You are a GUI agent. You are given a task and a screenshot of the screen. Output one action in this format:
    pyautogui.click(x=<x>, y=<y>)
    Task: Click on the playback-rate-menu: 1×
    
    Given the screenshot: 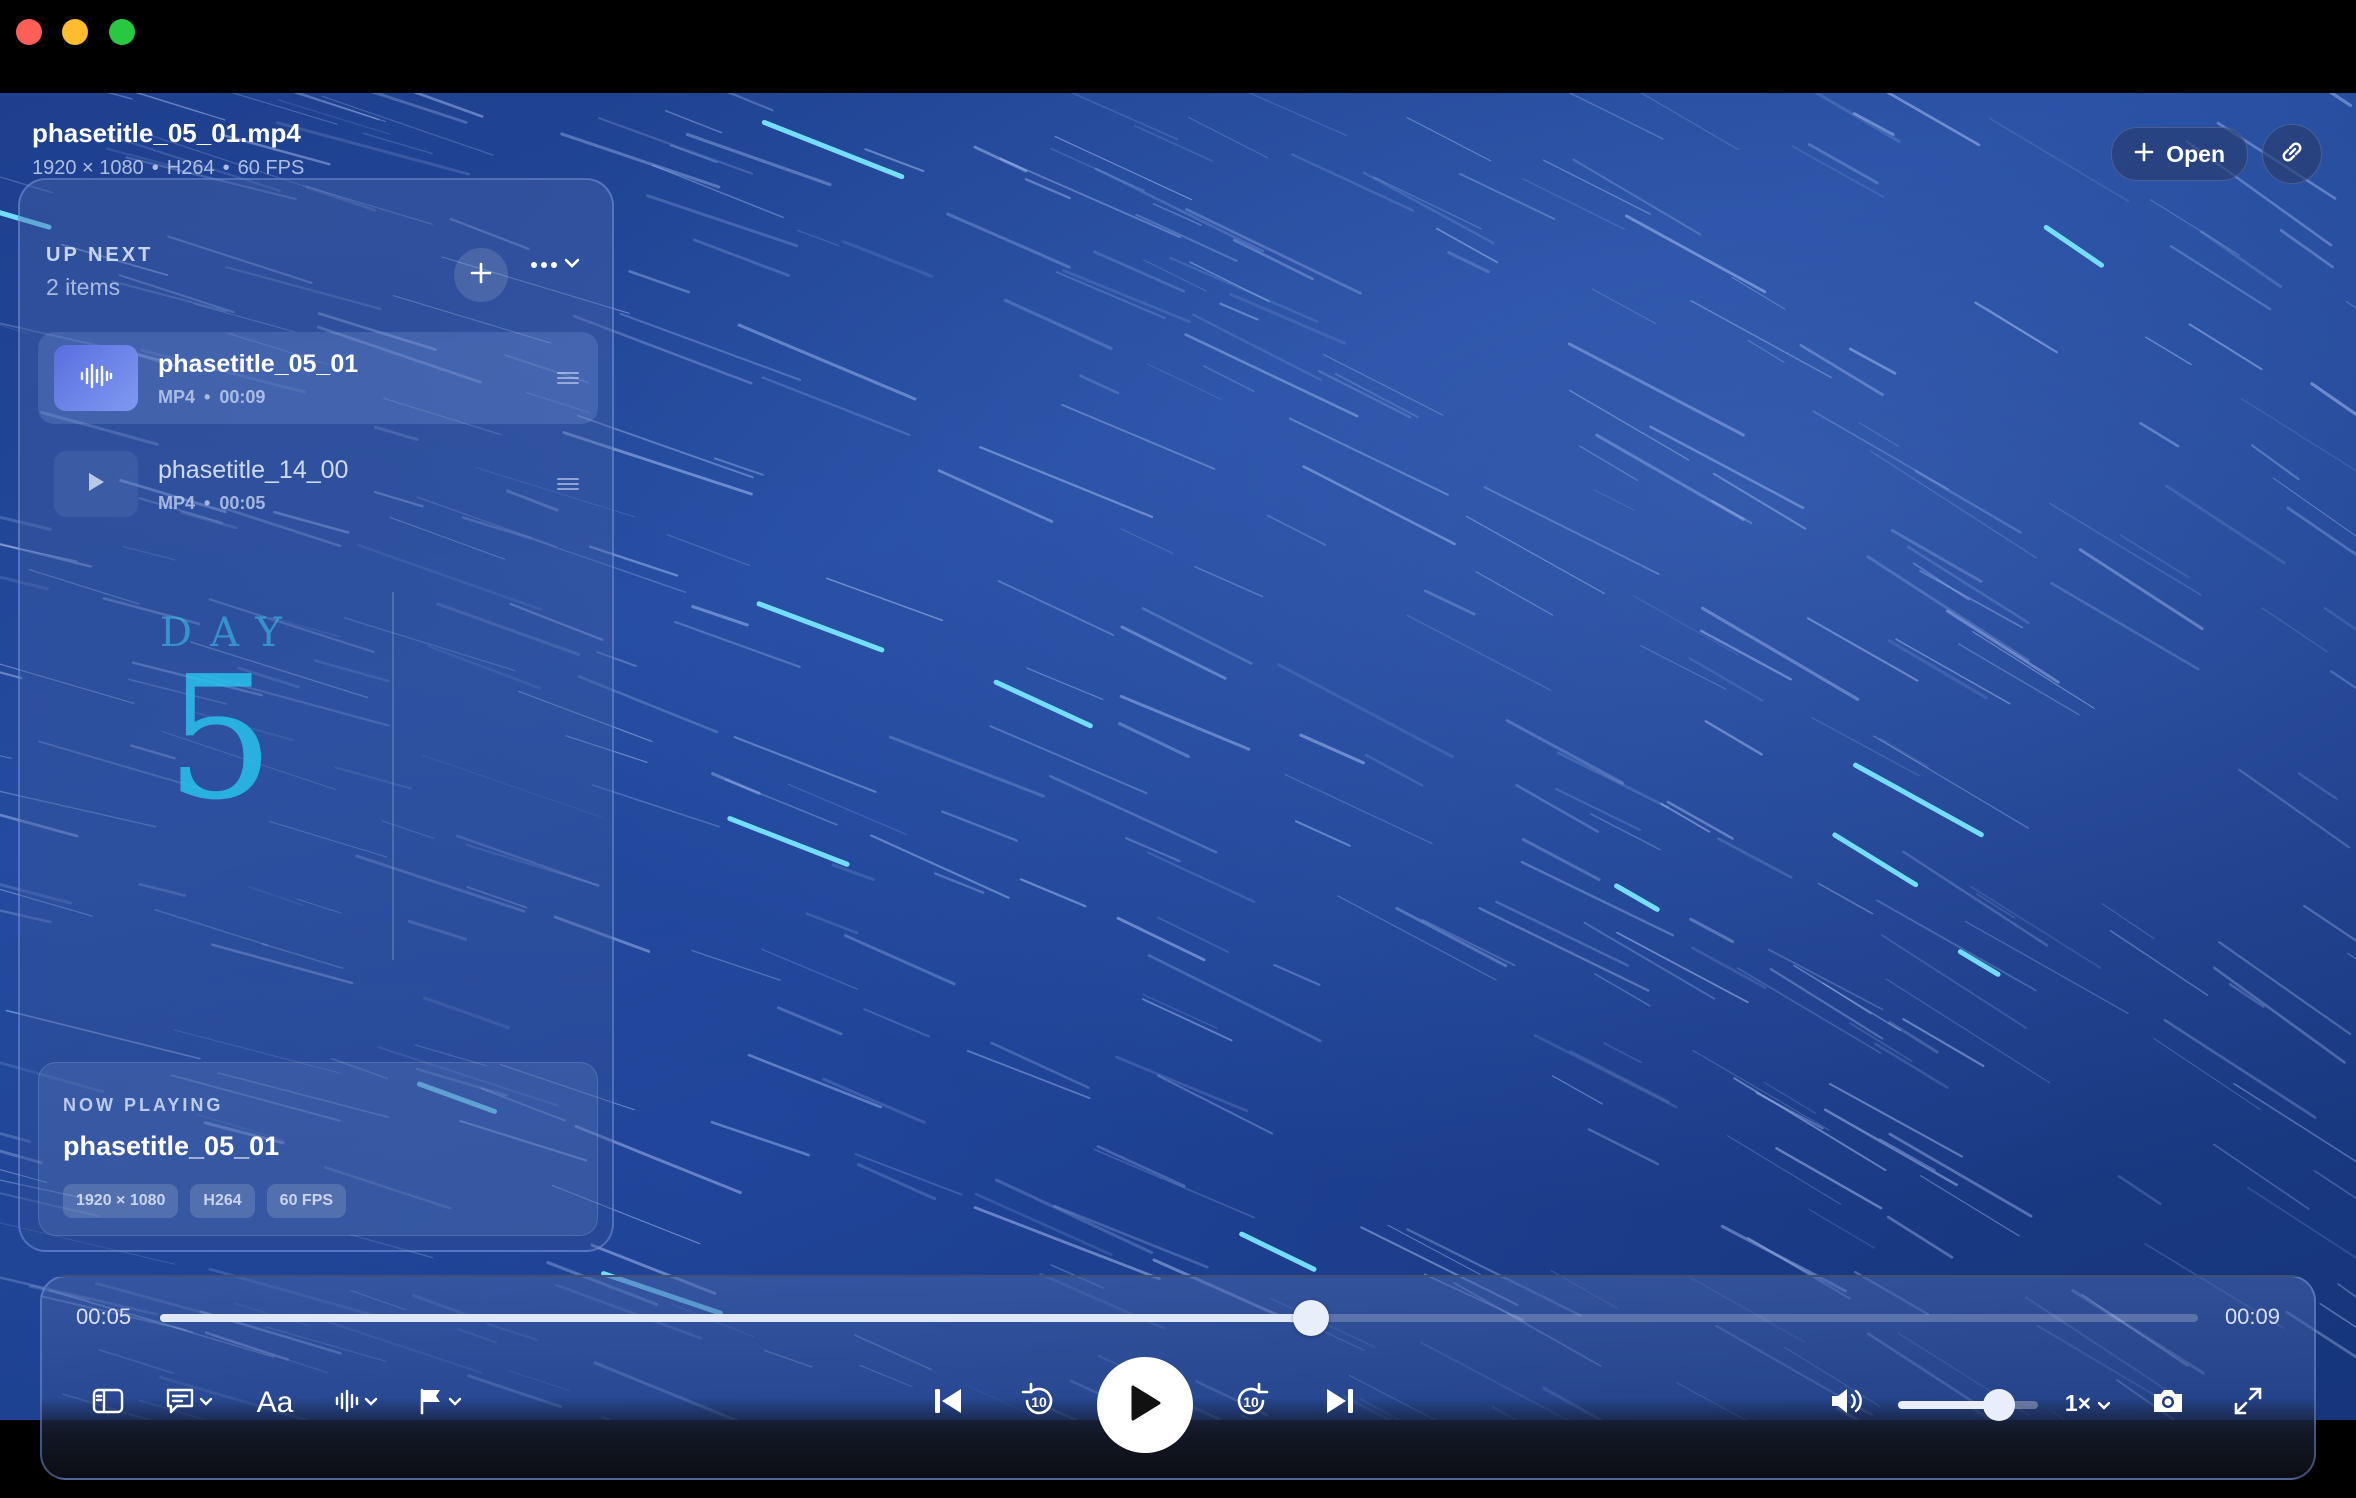 What is the action you would take?
    pyautogui.click(x=2088, y=1403)
    